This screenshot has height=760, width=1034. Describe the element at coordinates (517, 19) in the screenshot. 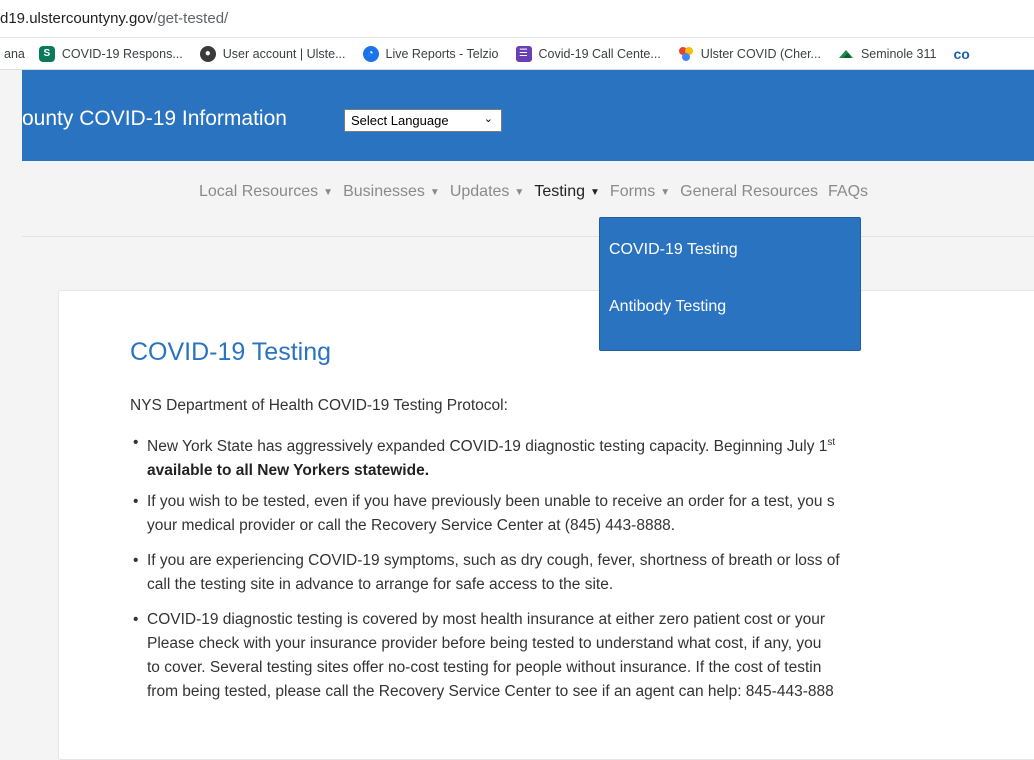

I see `address-bar: d19.ulstercountyny.gov/get-tested/` at that location.